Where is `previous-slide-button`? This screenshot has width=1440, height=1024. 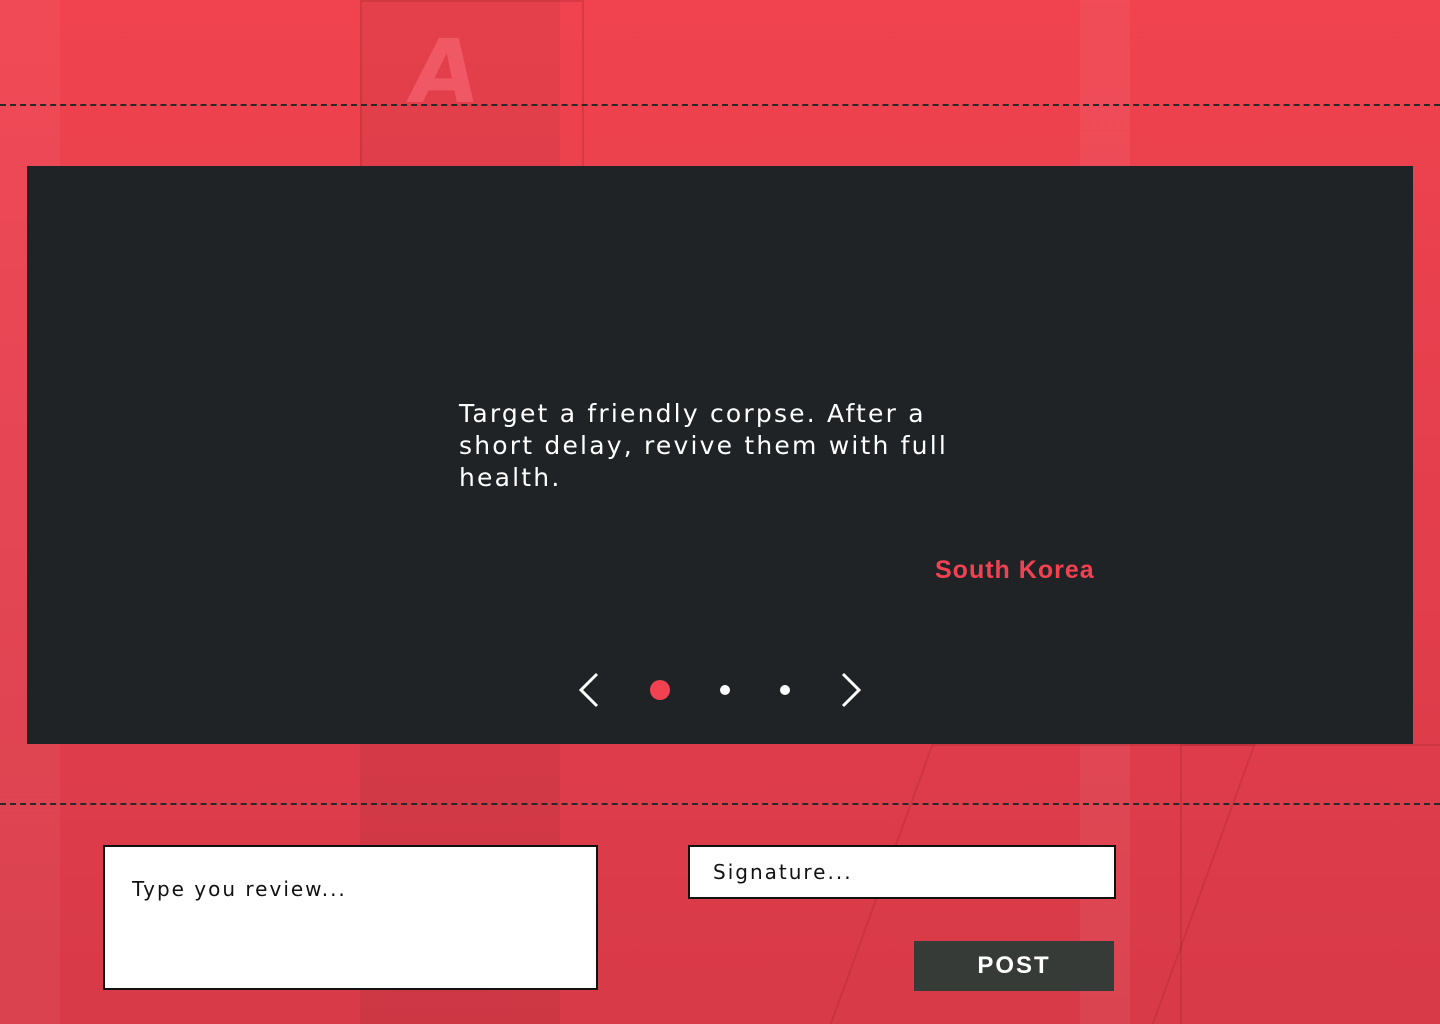 previous-slide-button is located at coordinates (590, 690).